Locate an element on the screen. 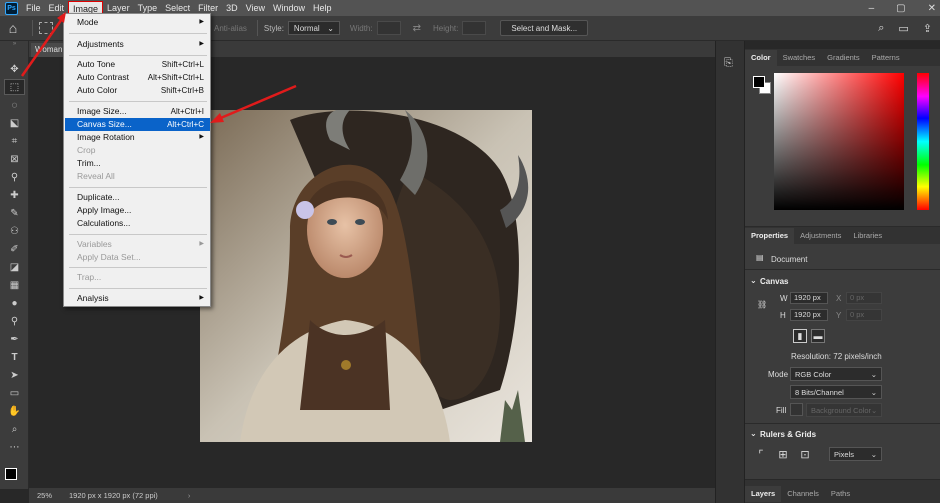  crop-tool-icon: ⌗ is located at coordinates (14, 141).